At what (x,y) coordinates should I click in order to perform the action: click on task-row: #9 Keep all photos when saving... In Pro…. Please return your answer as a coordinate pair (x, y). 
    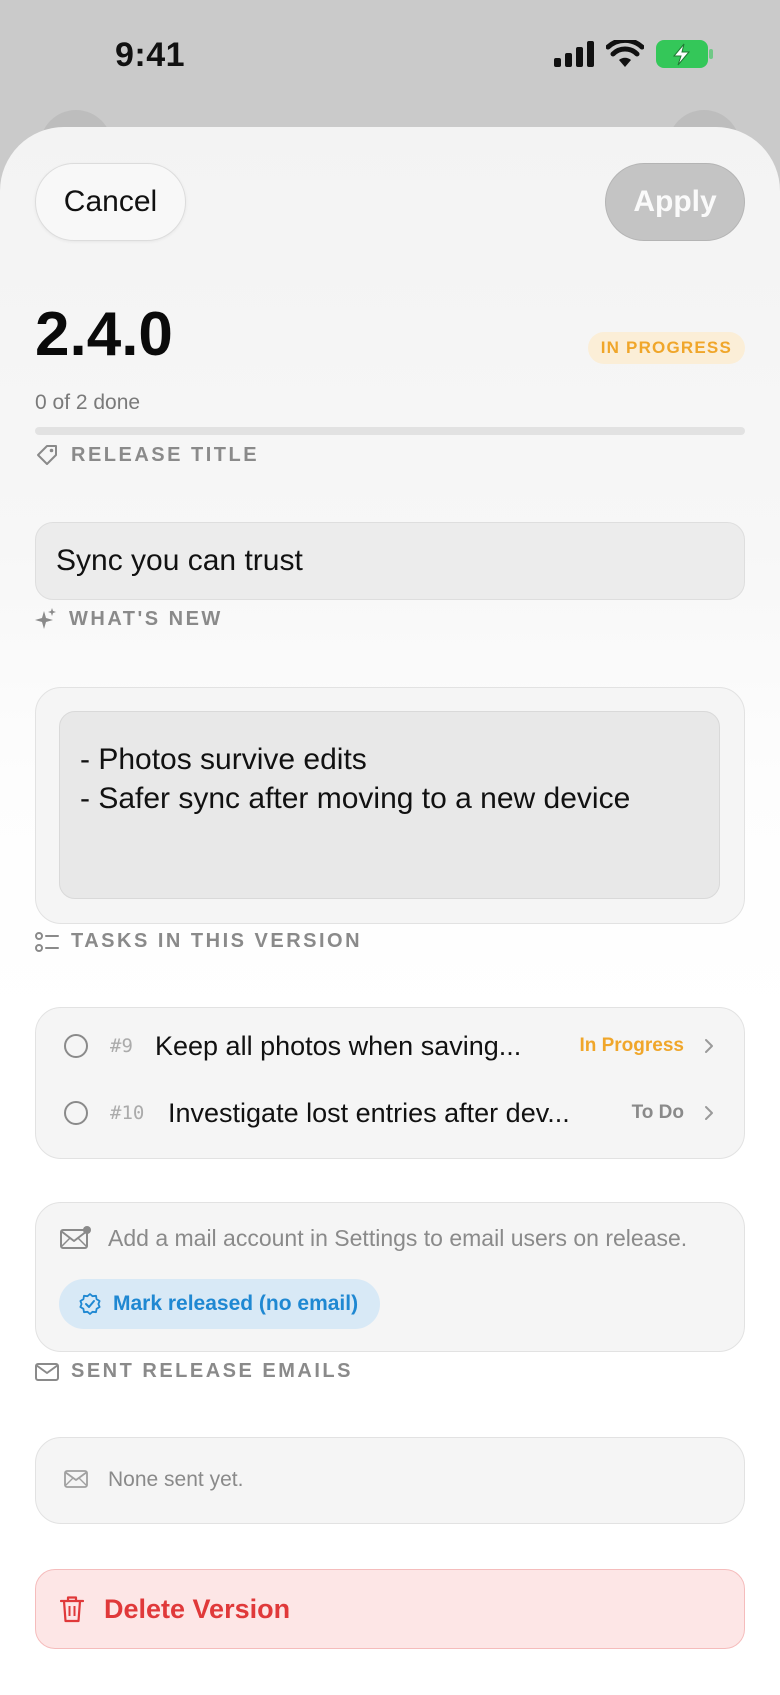
    Looking at the image, I should click on (389, 1046).